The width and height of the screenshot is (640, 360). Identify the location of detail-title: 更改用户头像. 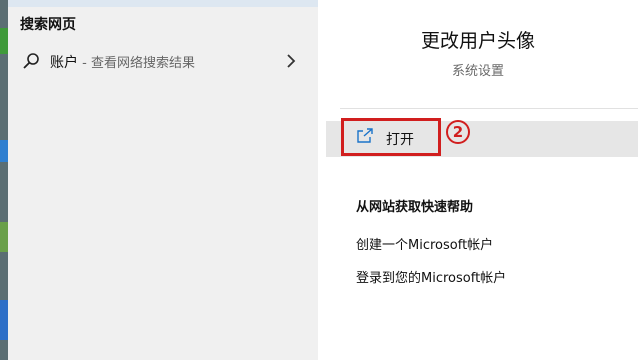
(477, 41).